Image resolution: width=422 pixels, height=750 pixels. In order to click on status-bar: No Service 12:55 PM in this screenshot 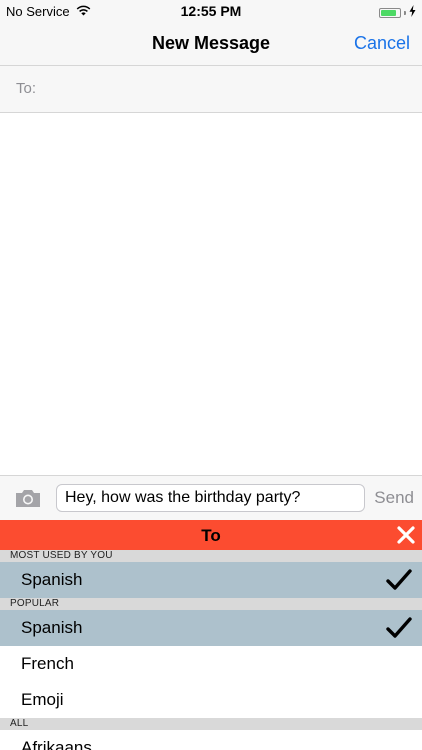, I will do `click(211, 11)`.